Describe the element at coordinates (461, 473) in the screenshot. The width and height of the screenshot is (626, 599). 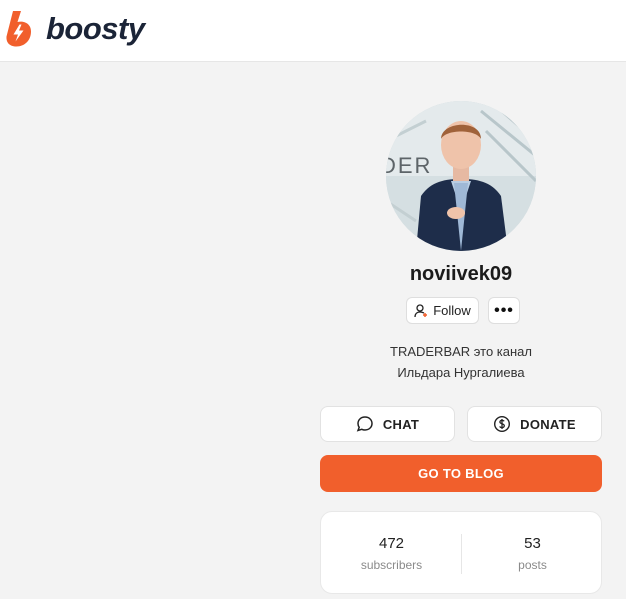
I see `go-to-blog-button: GO TO BLOG` at that location.